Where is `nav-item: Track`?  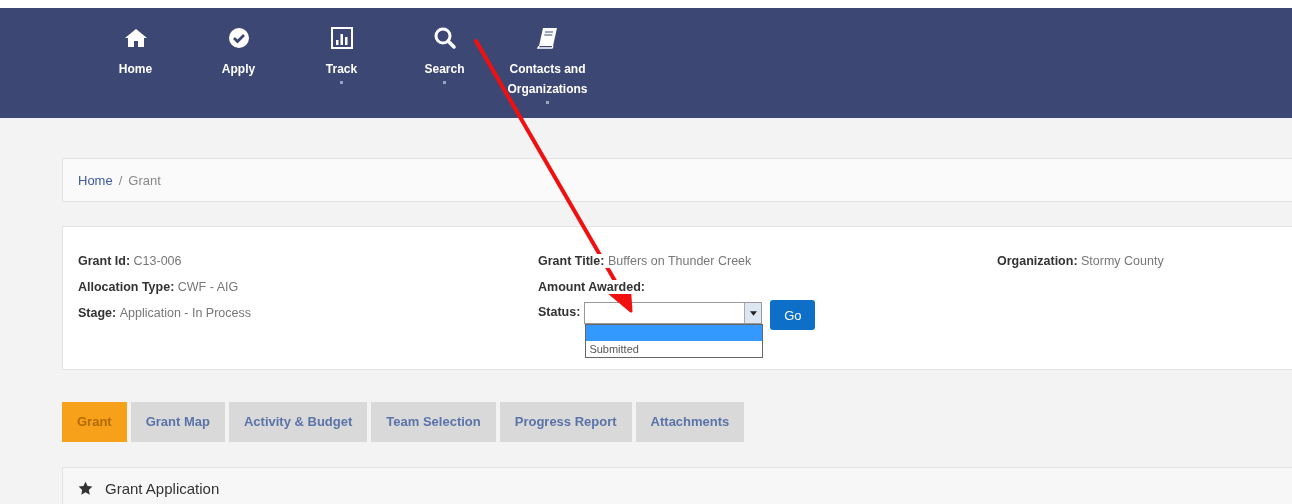 nav-item: Track is located at coordinates (341, 63).